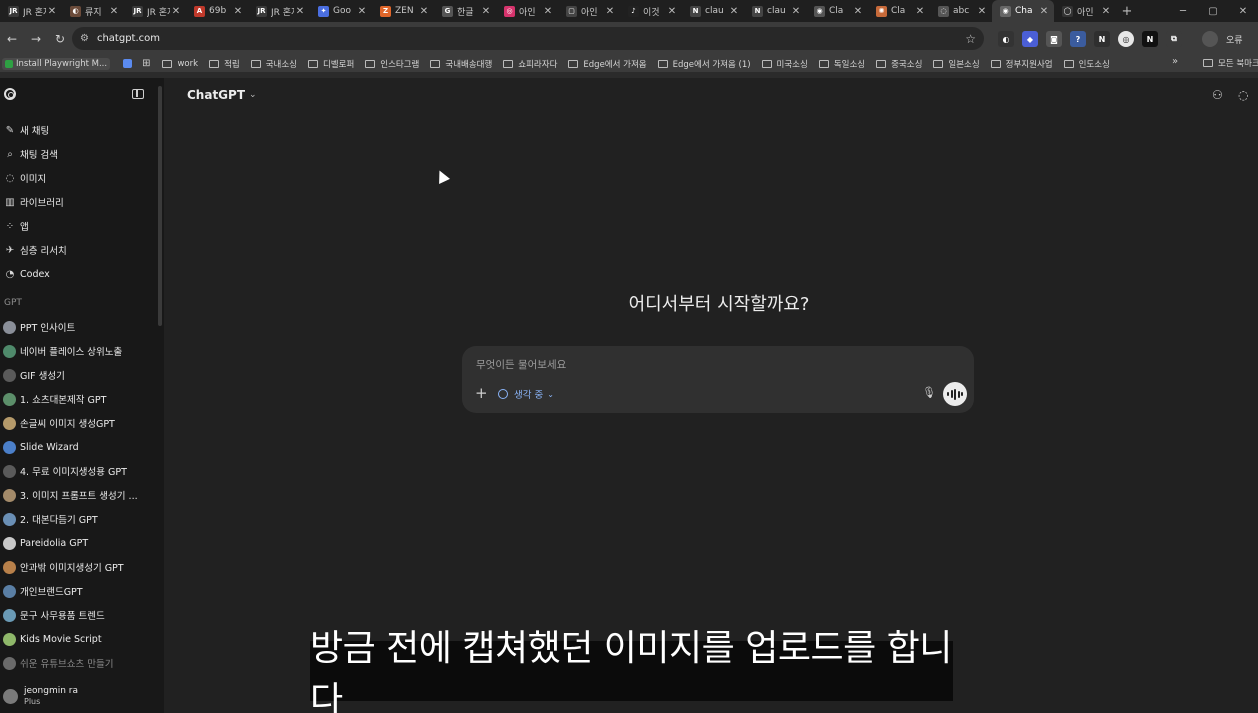  Describe the element at coordinates (392, 64) in the screenshot. I see `bookmark-folder: 인스타그램` at that location.